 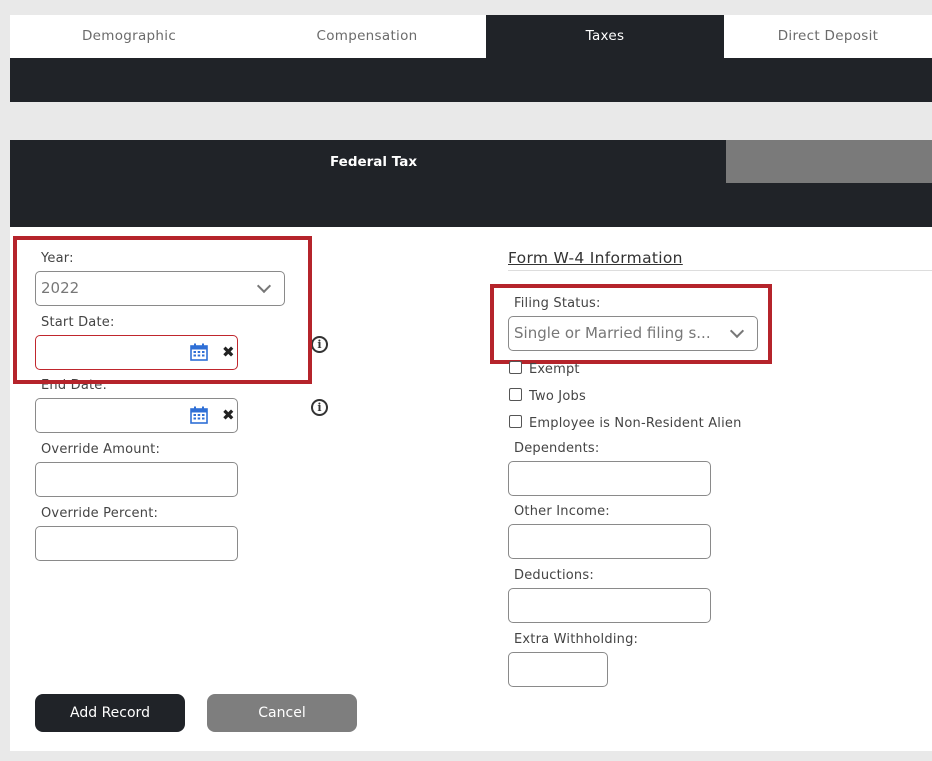 What do you see at coordinates (199, 415) in the screenshot?
I see `calendar-icon` at bounding box center [199, 415].